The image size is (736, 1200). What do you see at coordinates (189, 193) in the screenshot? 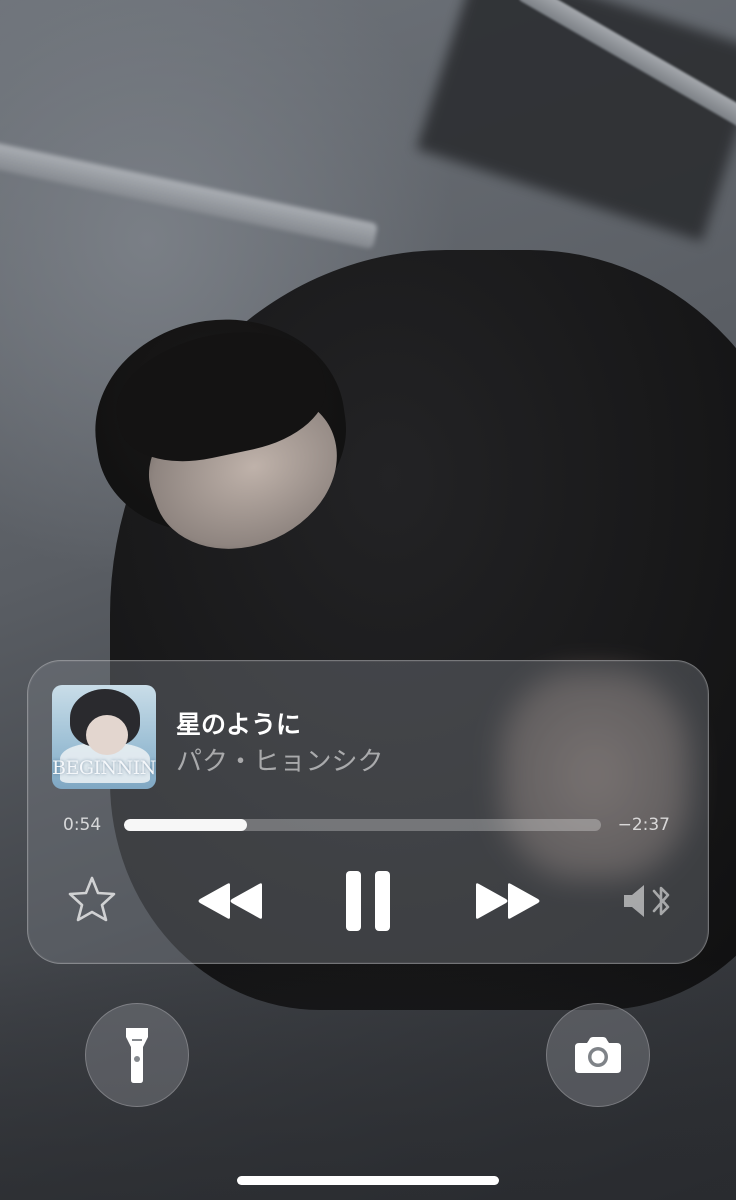
I see `wallpaper-railing` at bounding box center [189, 193].